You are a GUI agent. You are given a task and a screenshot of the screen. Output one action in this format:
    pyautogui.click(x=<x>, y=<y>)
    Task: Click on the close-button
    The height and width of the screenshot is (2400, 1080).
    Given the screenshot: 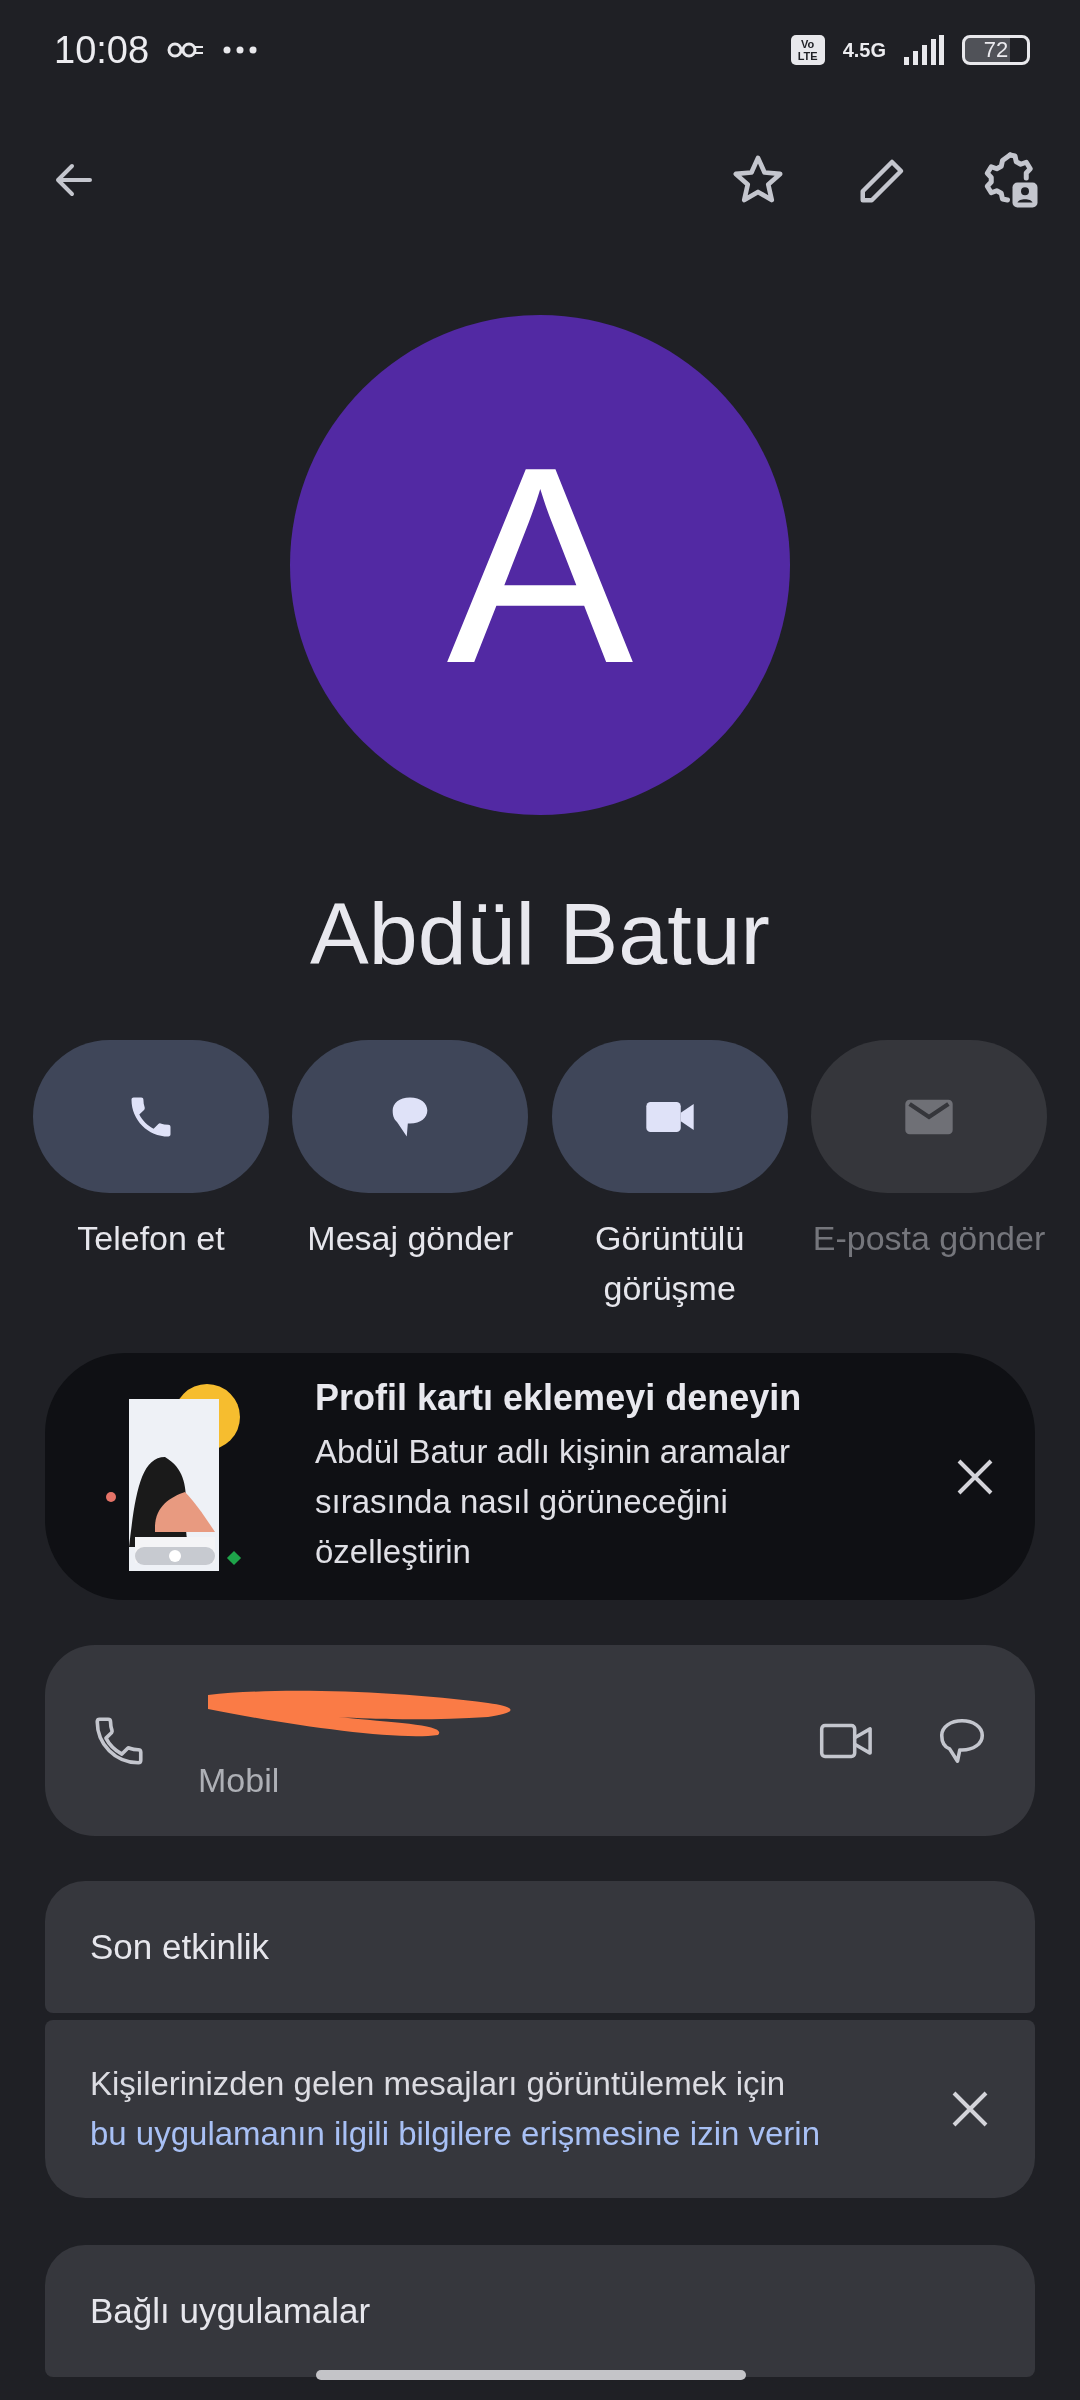 What is the action you would take?
    pyautogui.click(x=970, y=2109)
    